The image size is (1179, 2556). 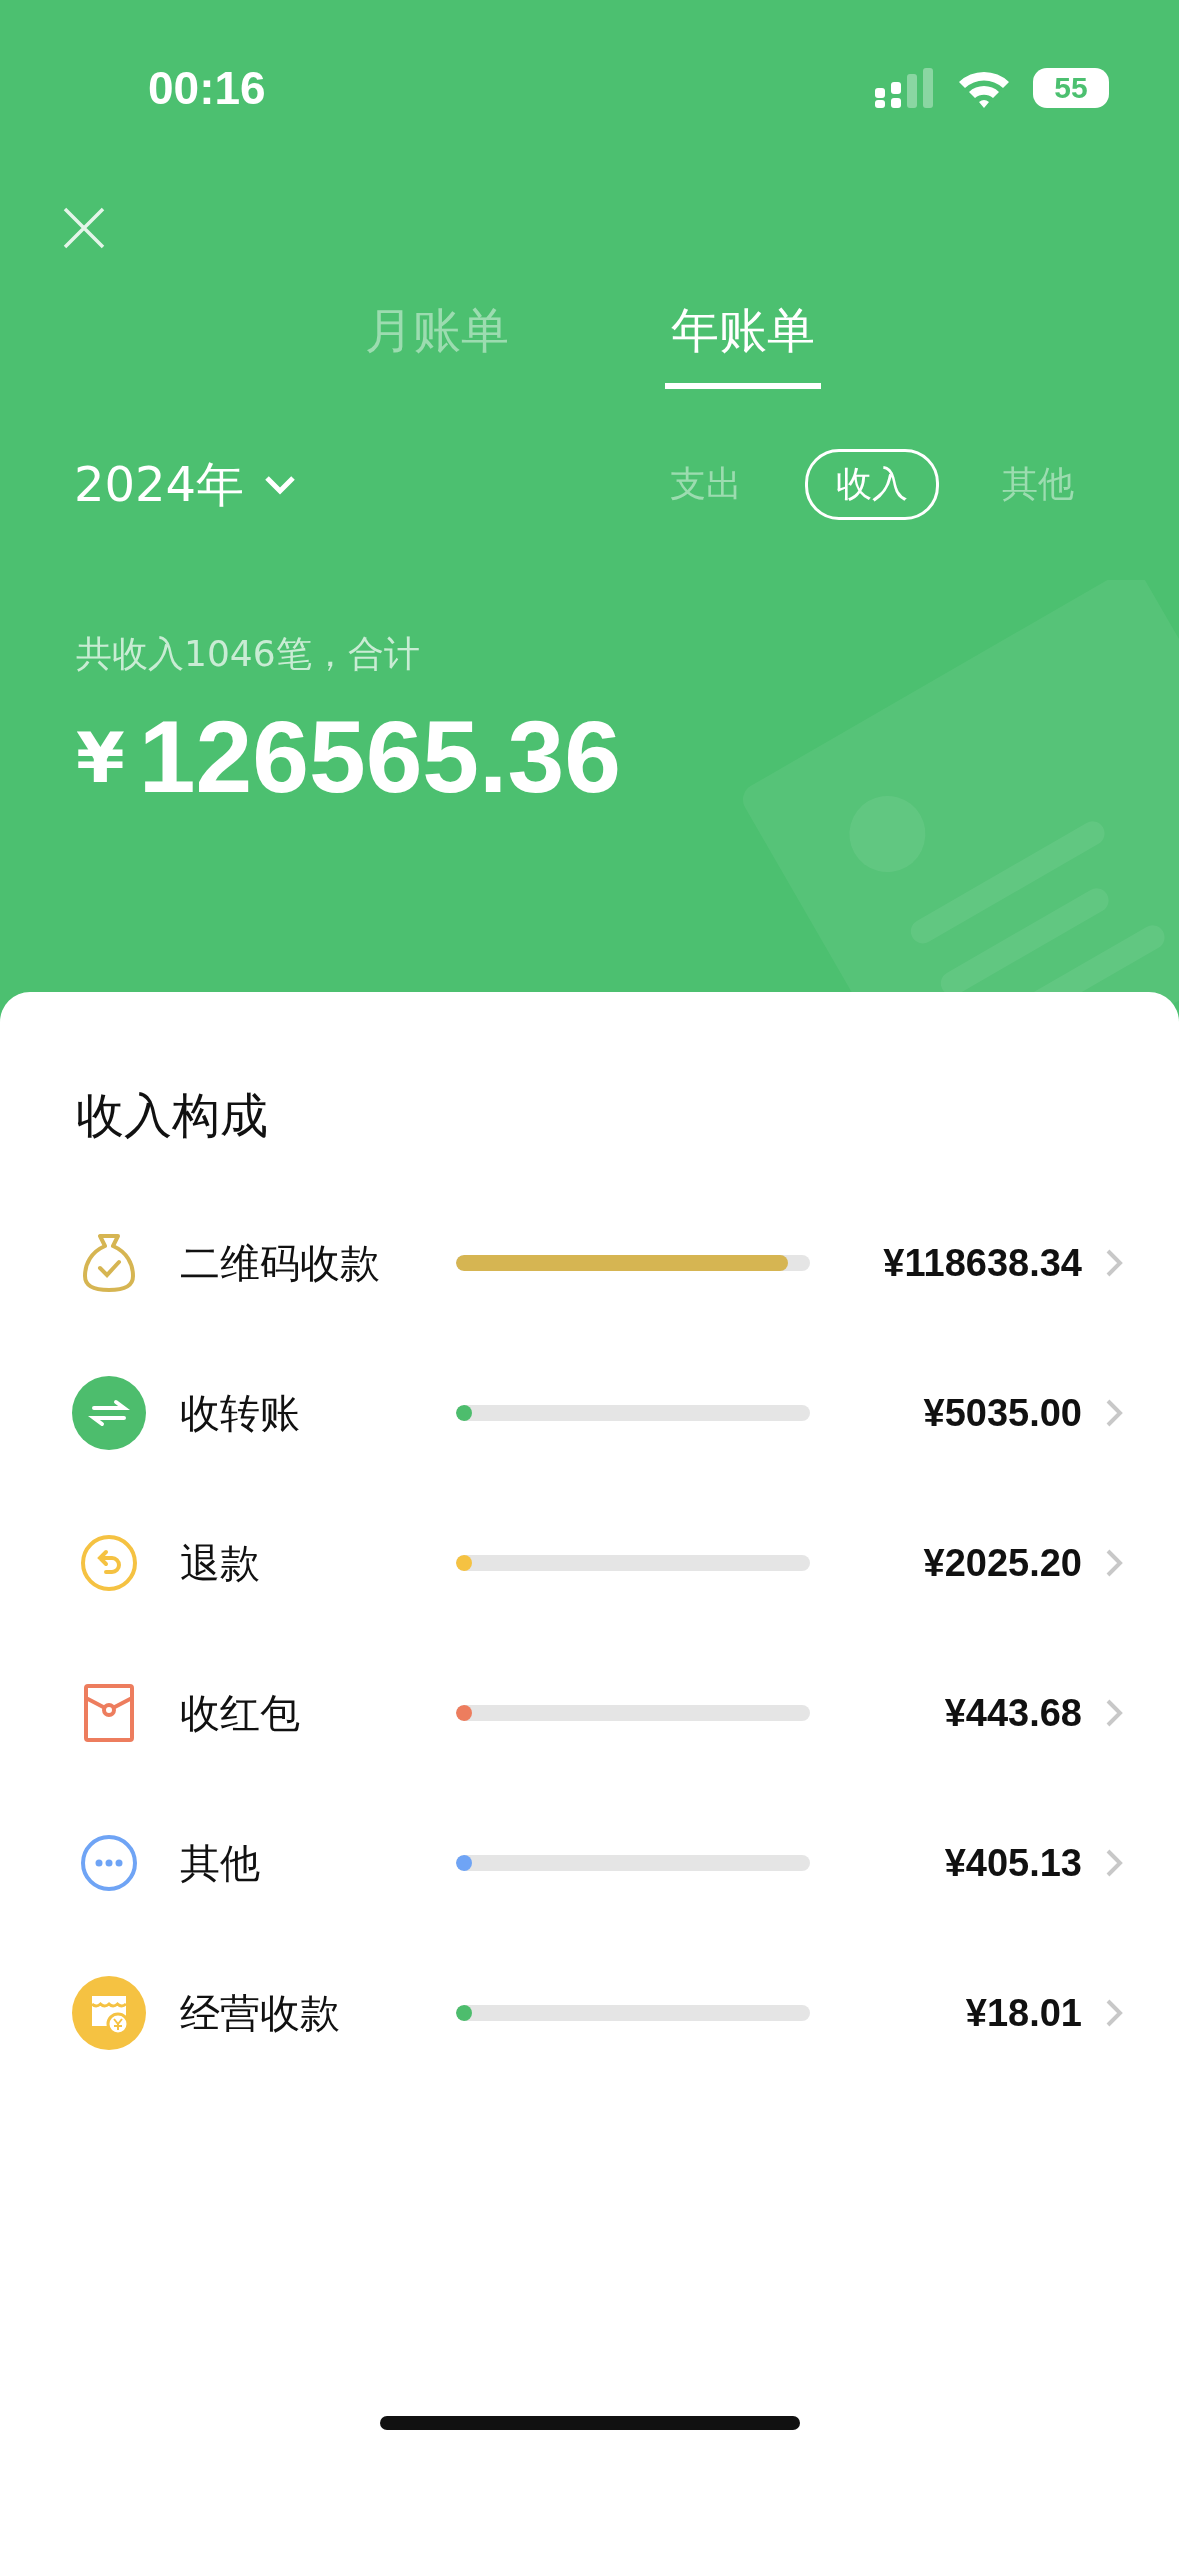 What do you see at coordinates (319, 1563) in the screenshot?
I see `category-label: 退款` at bounding box center [319, 1563].